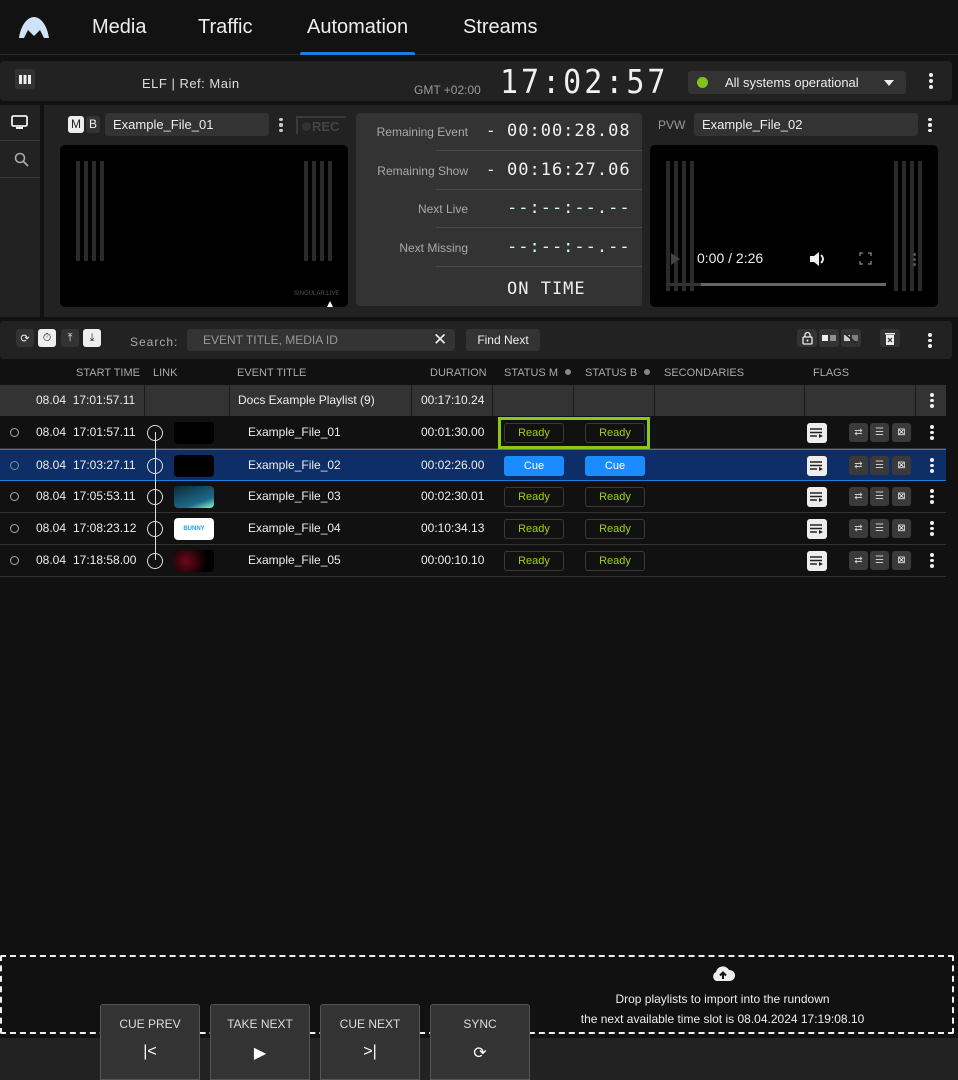 The width and height of the screenshot is (958, 1080). I want to click on refresh-button: ⟳, so click(25, 338).